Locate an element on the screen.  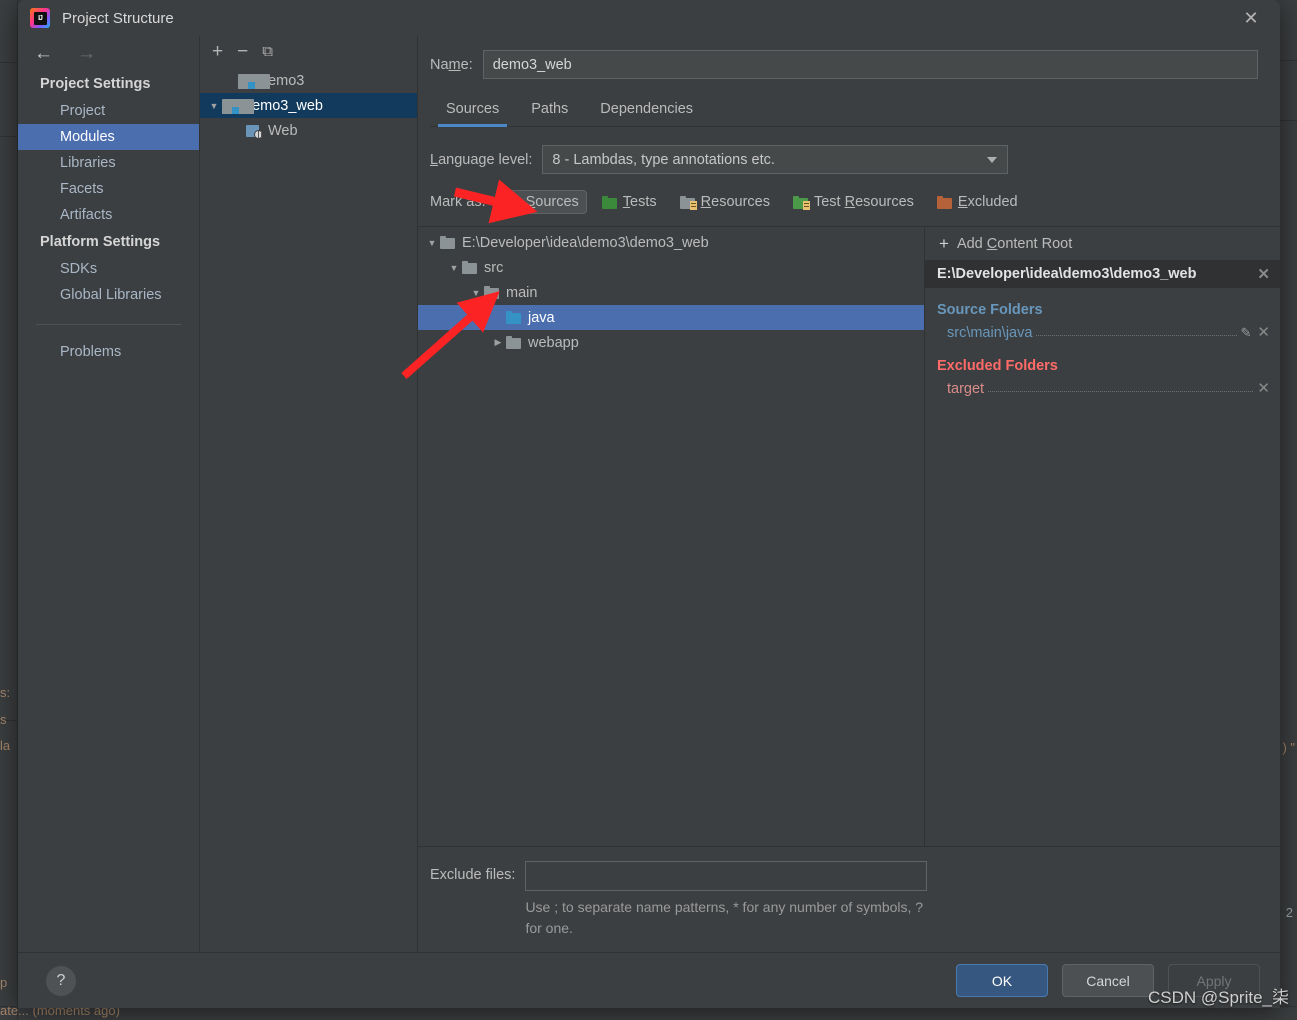
module-list-item-demo3-web: ▼ demo3_web is located at coordinates (308, 105).